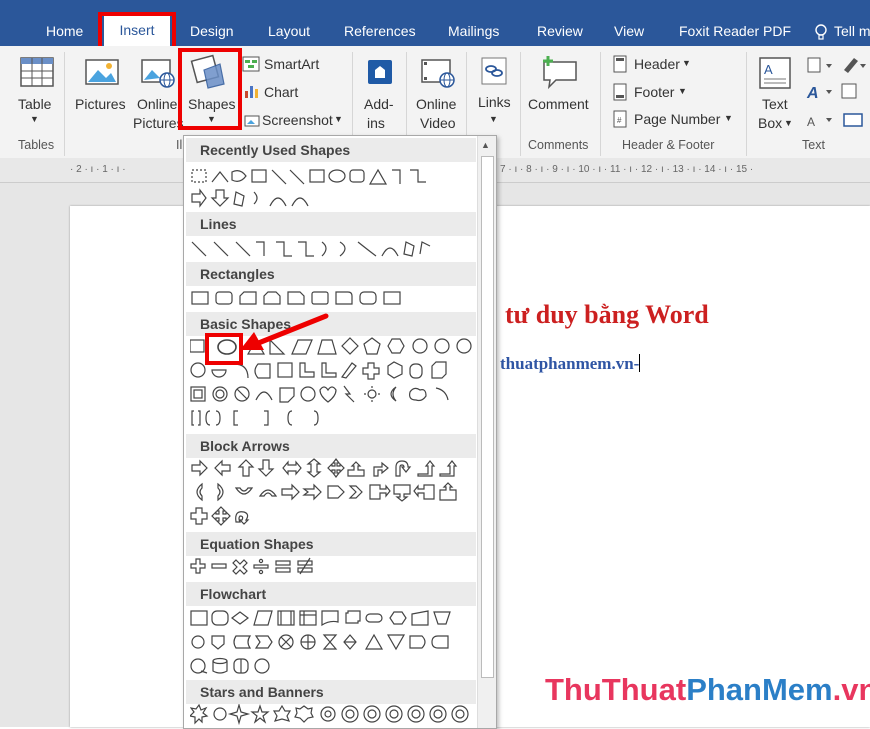  I want to click on tab-references: References, so click(380, 23).